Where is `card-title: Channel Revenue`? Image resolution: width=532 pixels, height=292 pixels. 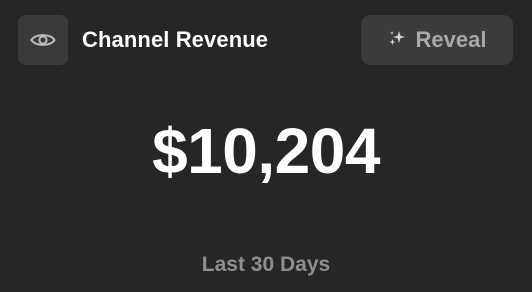
card-title: Channel Revenue is located at coordinates (175, 39).